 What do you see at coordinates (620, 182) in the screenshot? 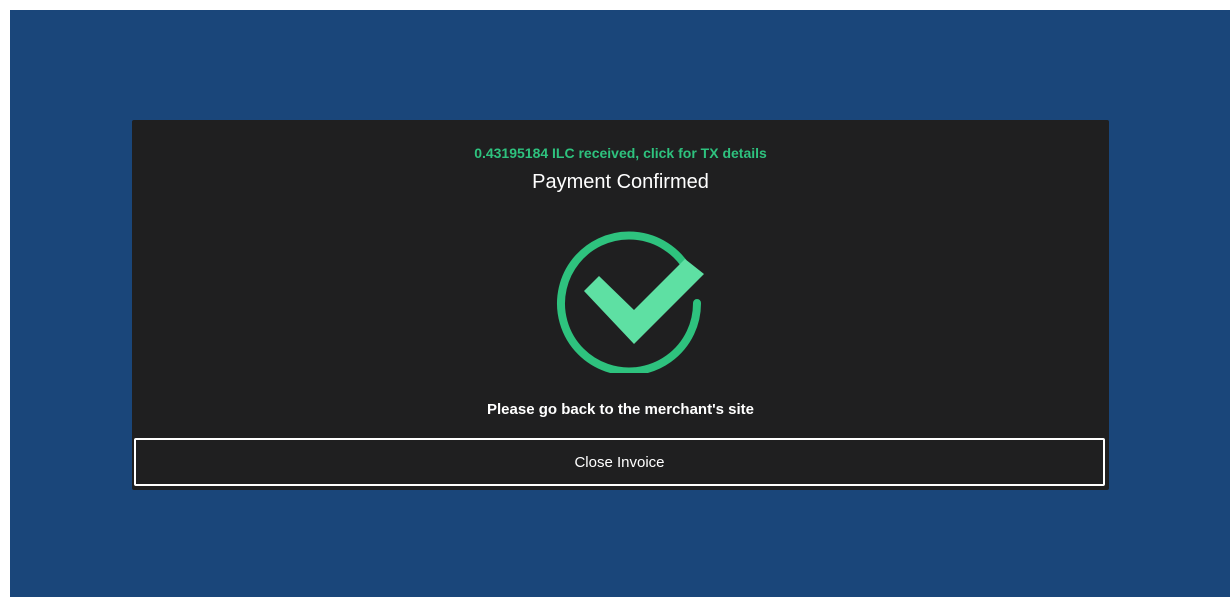
I see `payment-status-title: Payment Confirmed` at bounding box center [620, 182].